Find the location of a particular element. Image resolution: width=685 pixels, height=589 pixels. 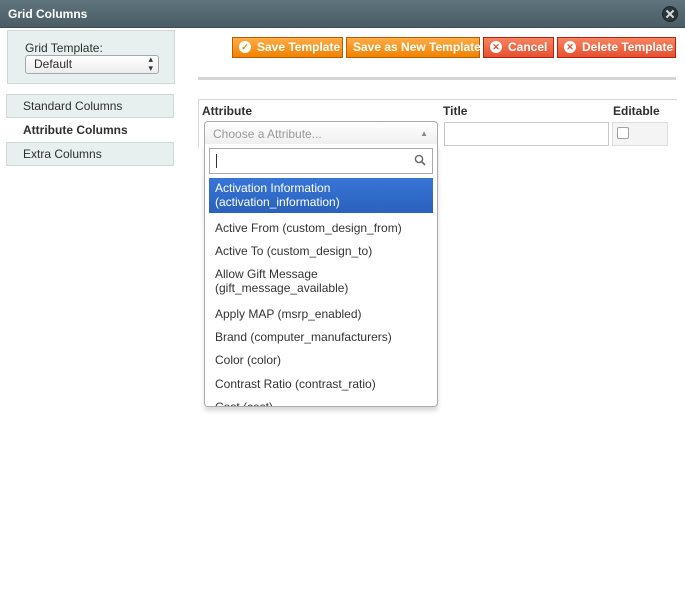

cancel-button: ✕ Cancel is located at coordinates (518, 47).